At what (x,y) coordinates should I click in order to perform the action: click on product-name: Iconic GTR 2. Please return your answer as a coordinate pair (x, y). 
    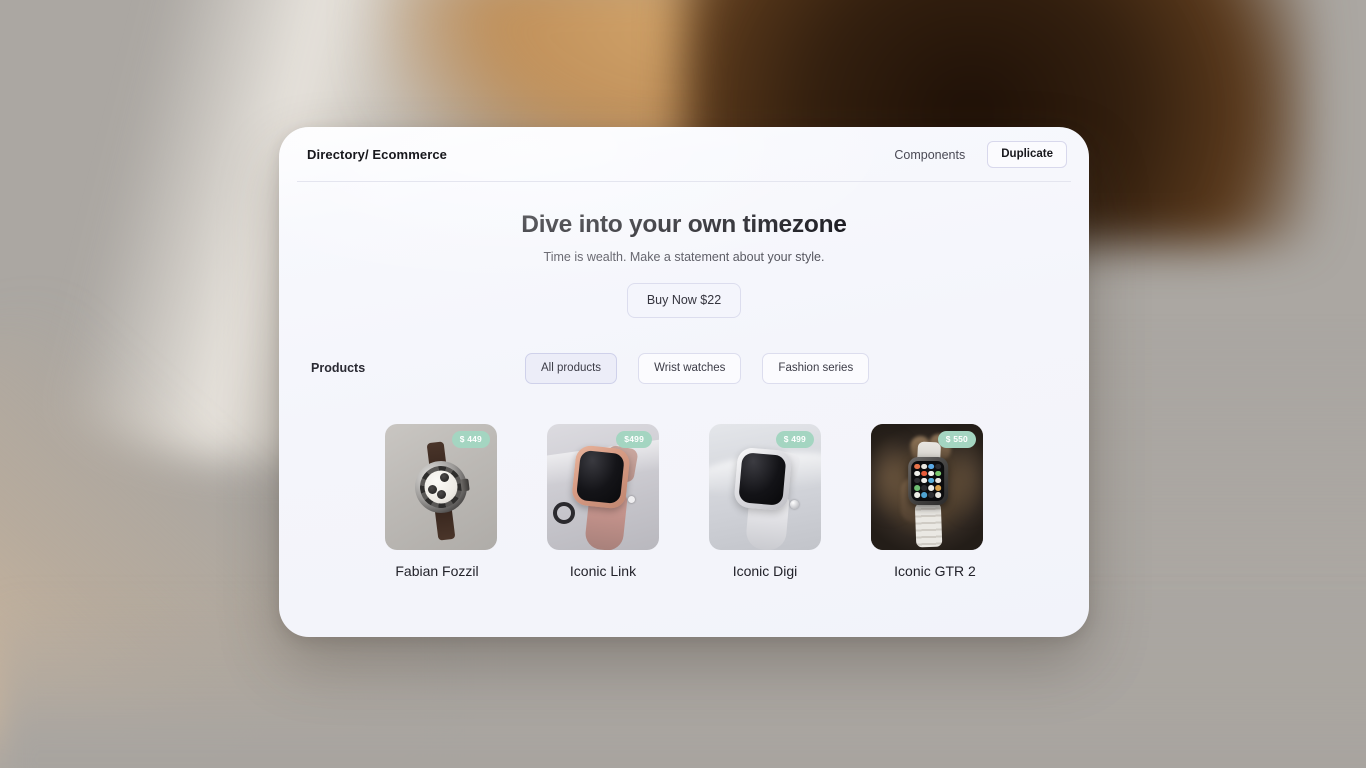
    Looking at the image, I should click on (935, 571).